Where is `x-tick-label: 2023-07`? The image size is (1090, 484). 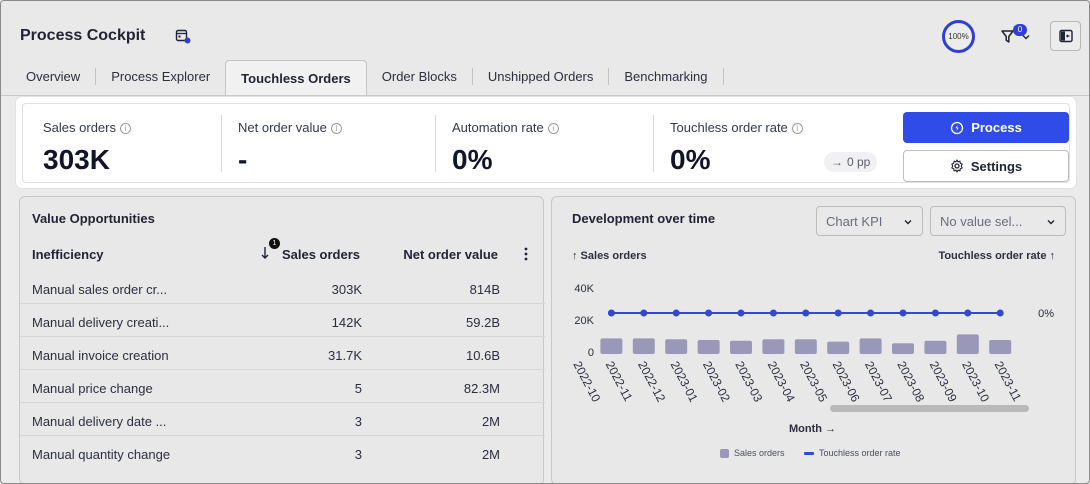
x-tick-label: 2023-07 is located at coordinates (878, 382).